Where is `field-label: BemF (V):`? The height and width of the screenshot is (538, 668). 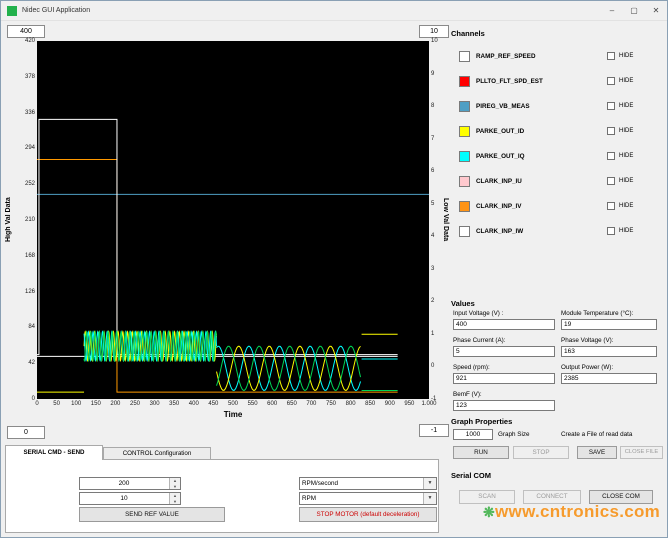 field-label: BemF (V): is located at coordinates (467, 394).